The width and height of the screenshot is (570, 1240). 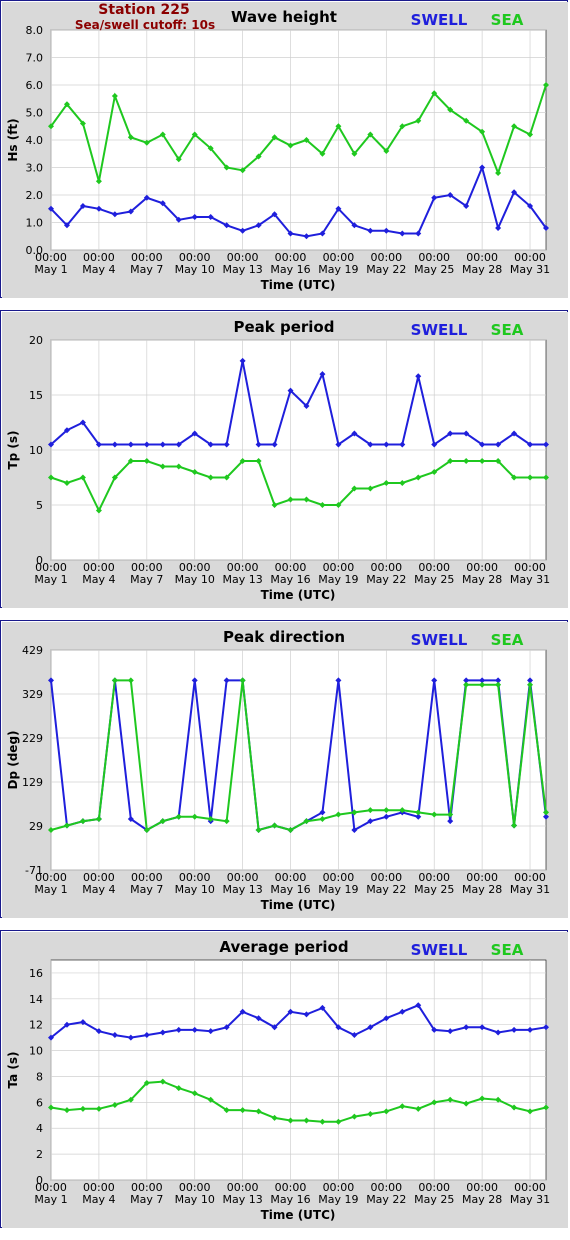 I want to click on y-tick-label: 8.0, so click(x=35, y=30).